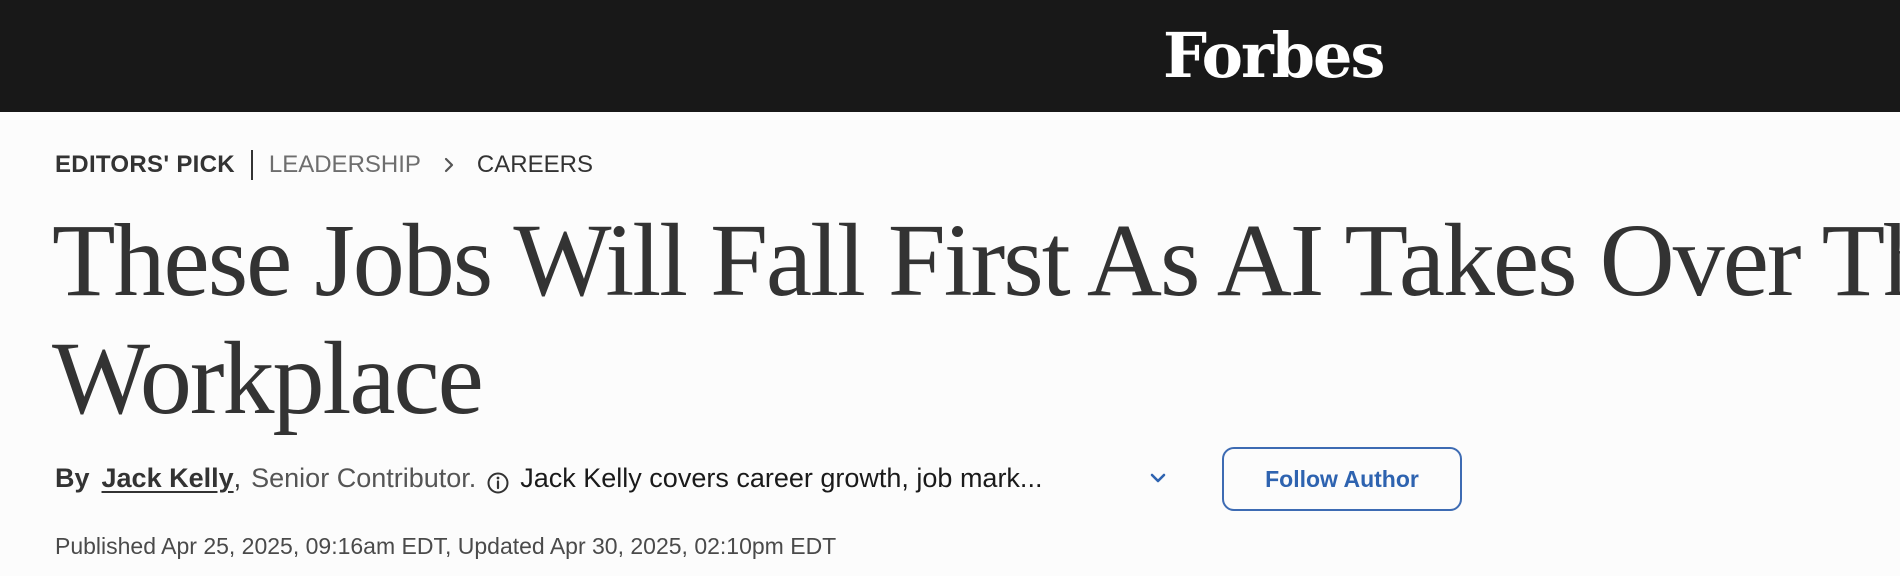 The width and height of the screenshot is (1900, 576). Describe the element at coordinates (1342, 479) in the screenshot. I see `follow-author-button: Follow Author` at that location.